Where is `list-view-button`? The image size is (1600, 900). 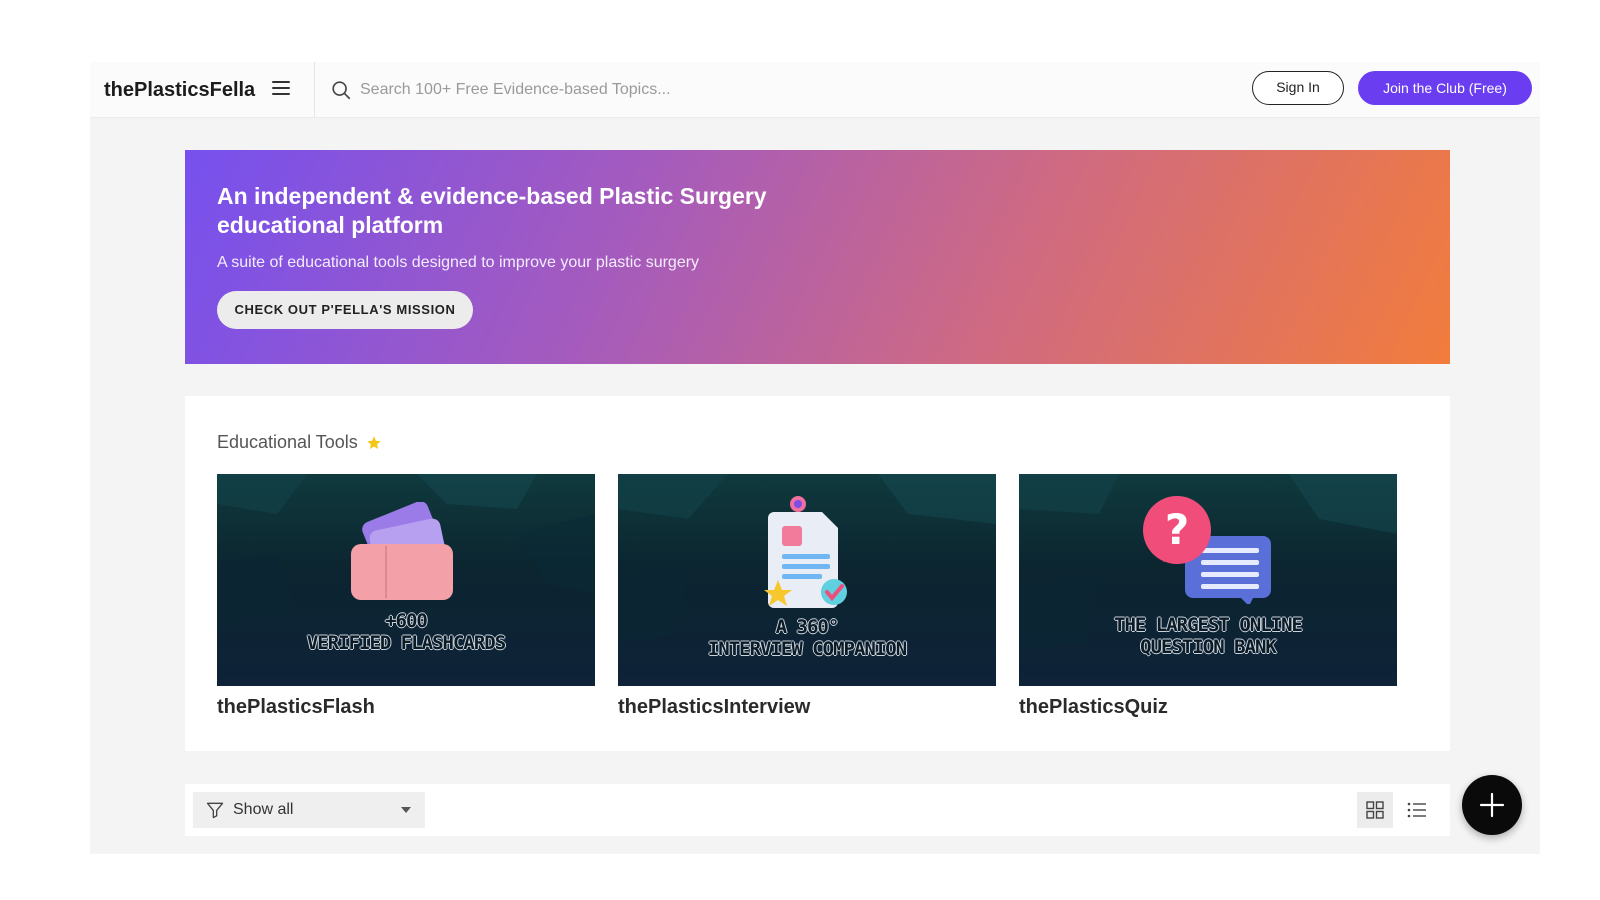 list-view-button is located at coordinates (1417, 810).